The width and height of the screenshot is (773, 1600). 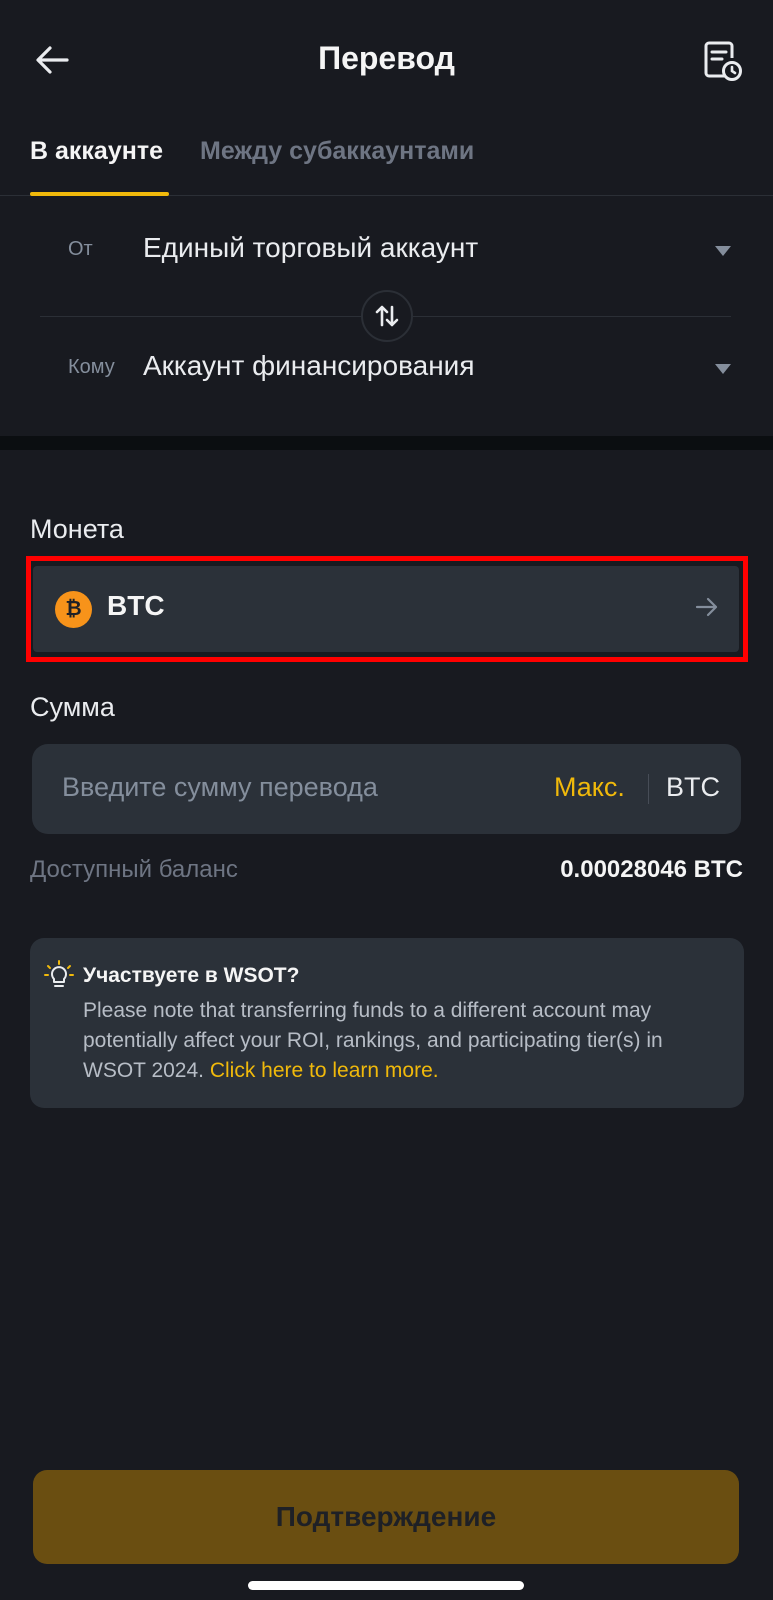 What do you see at coordinates (191, 975) in the screenshot?
I see `notice-title: Участвуете в WSOT?` at bounding box center [191, 975].